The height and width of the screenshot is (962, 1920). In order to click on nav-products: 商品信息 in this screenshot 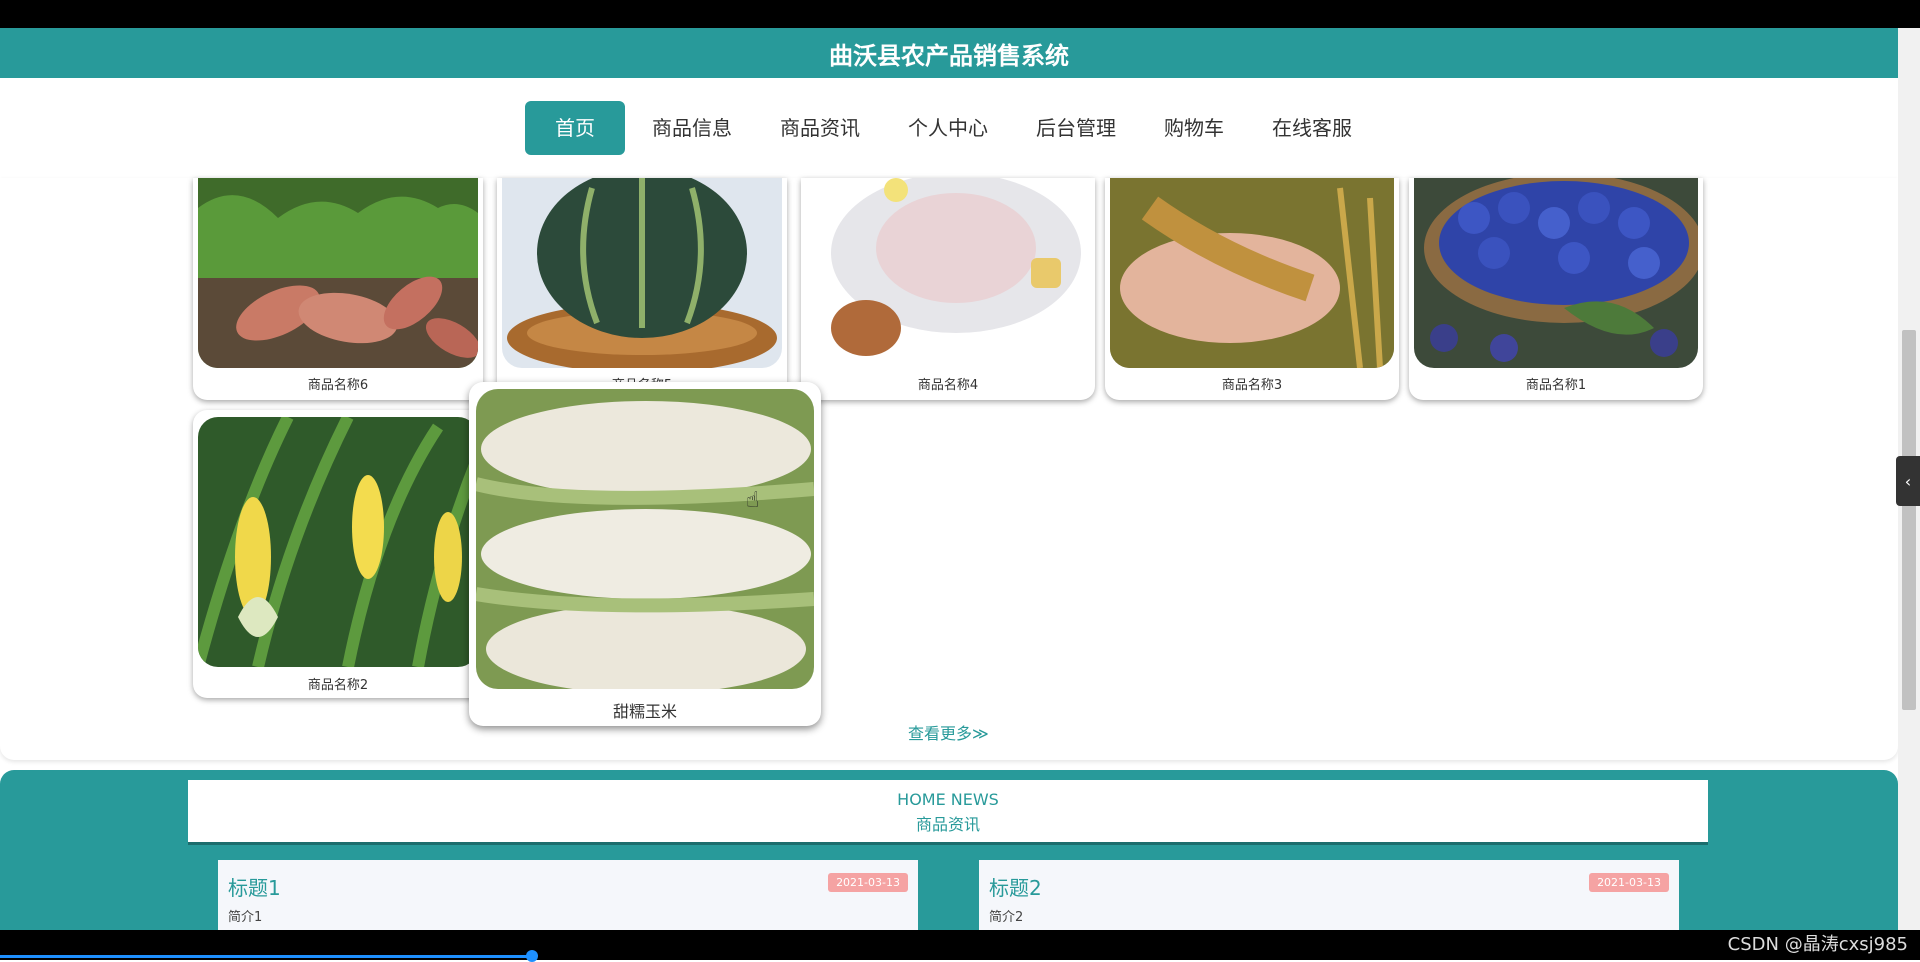, I will do `click(692, 128)`.